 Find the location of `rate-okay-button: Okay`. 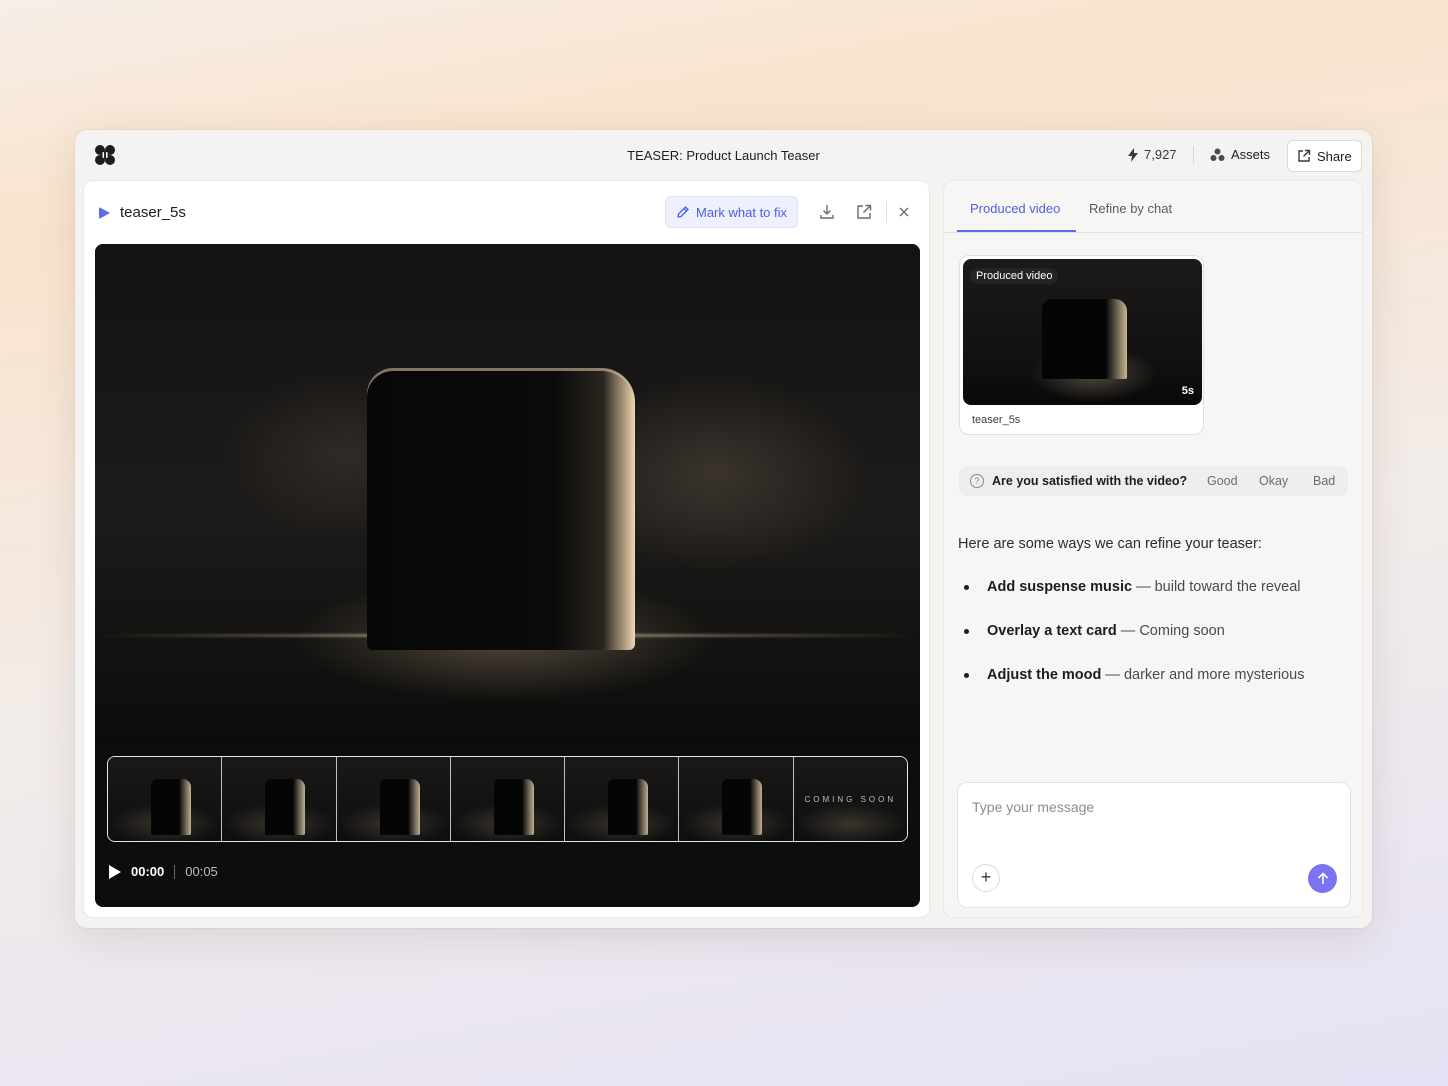

rate-okay-button: Okay is located at coordinates (1273, 481).